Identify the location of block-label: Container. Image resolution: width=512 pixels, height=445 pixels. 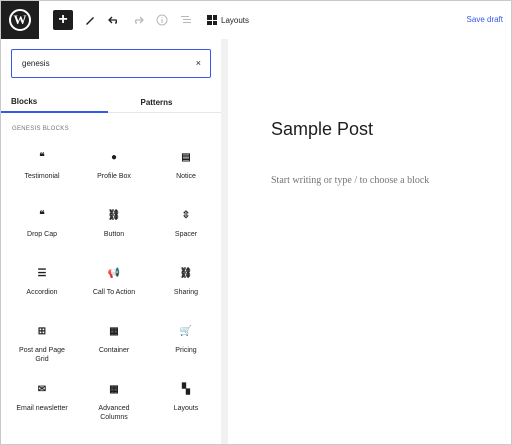
(114, 350).